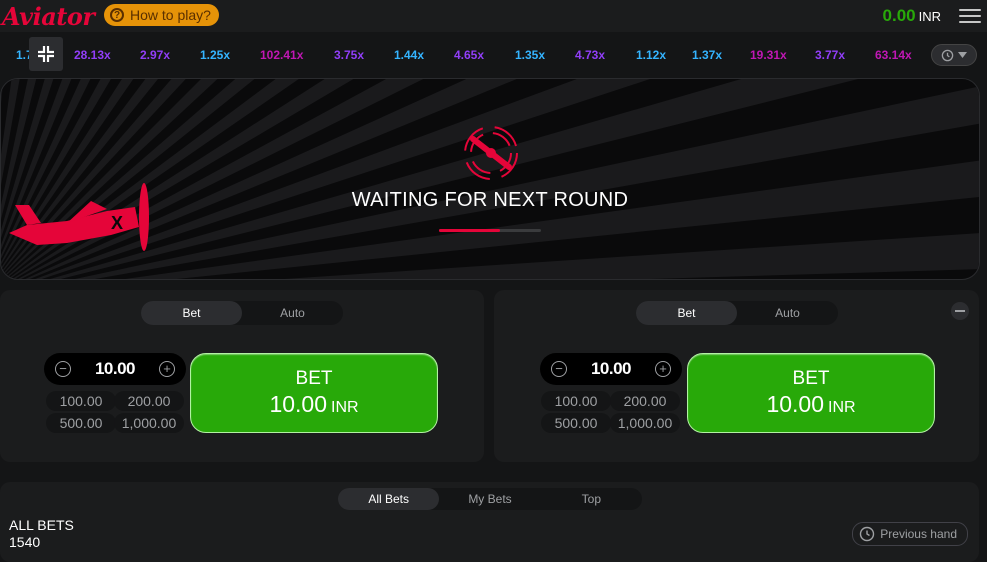 The height and width of the screenshot is (562, 987). I want to click on history-multiplier: 2.97x, so click(155, 55).